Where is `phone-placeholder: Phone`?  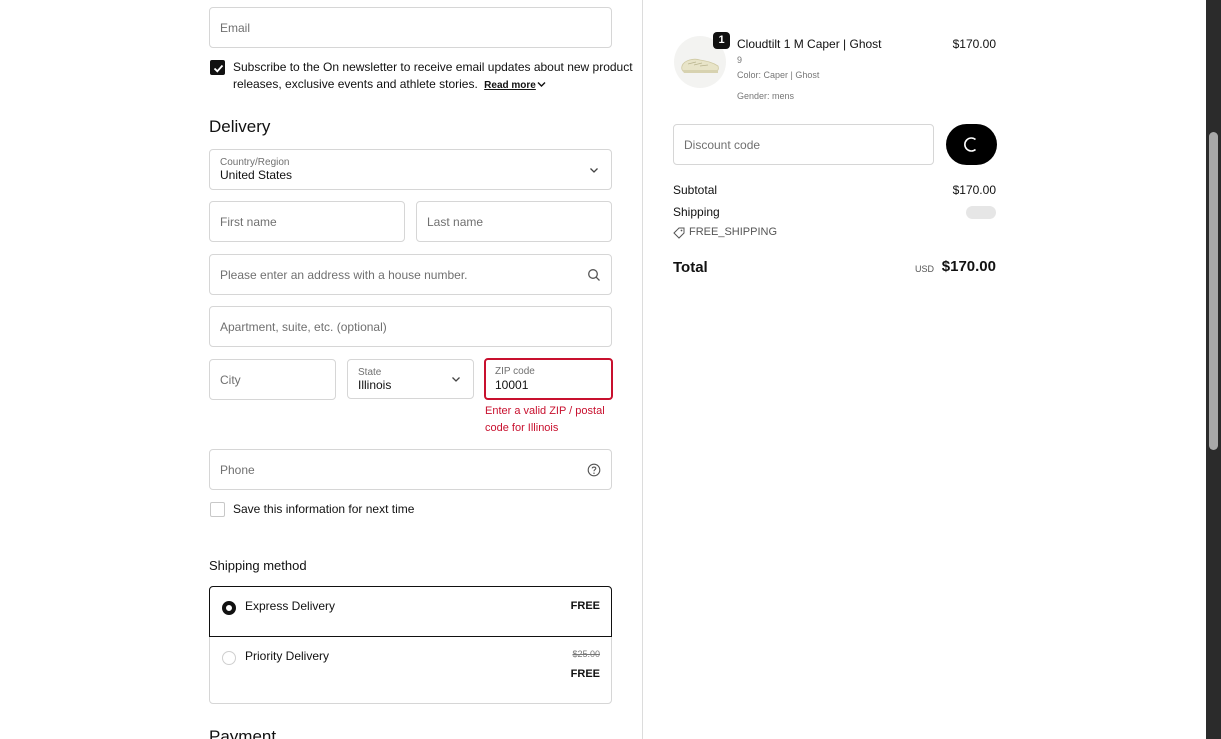 phone-placeholder: Phone is located at coordinates (237, 469).